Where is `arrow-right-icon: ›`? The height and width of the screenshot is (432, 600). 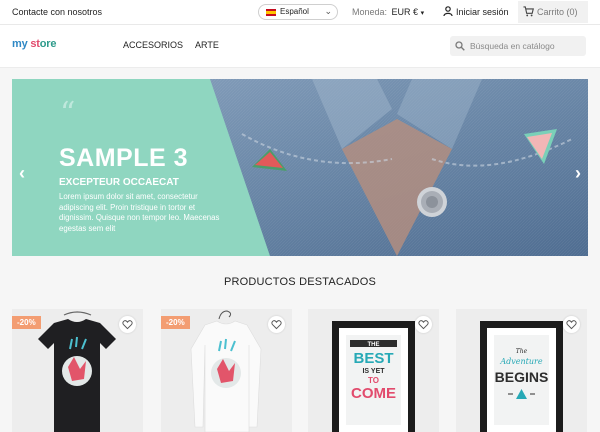
arrow-right-icon: › is located at coordinates (578, 173).